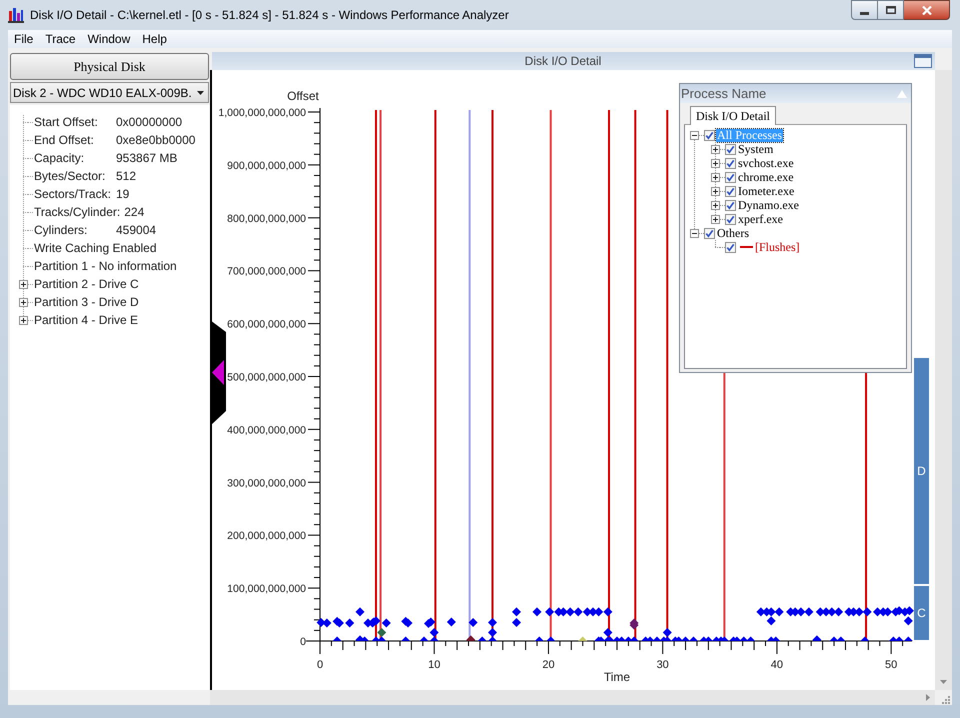 The image size is (960, 718). I want to click on panel-title: Disk I/O Detail, so click(563, 61).